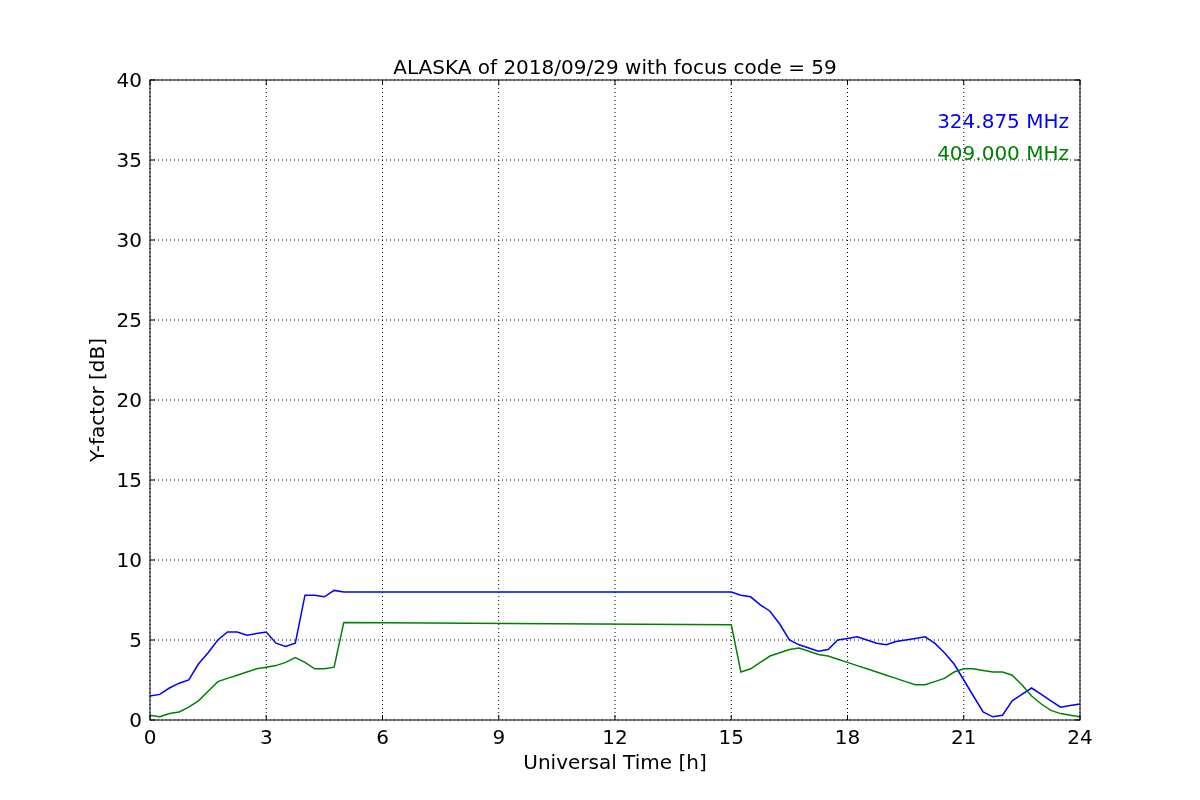 The width and height of the screenshot is (1200, 800). What do you see at coordinates (129, 560) in the screenshot?
I see `y-tick-label: 10` at bounding box center [129, 560].